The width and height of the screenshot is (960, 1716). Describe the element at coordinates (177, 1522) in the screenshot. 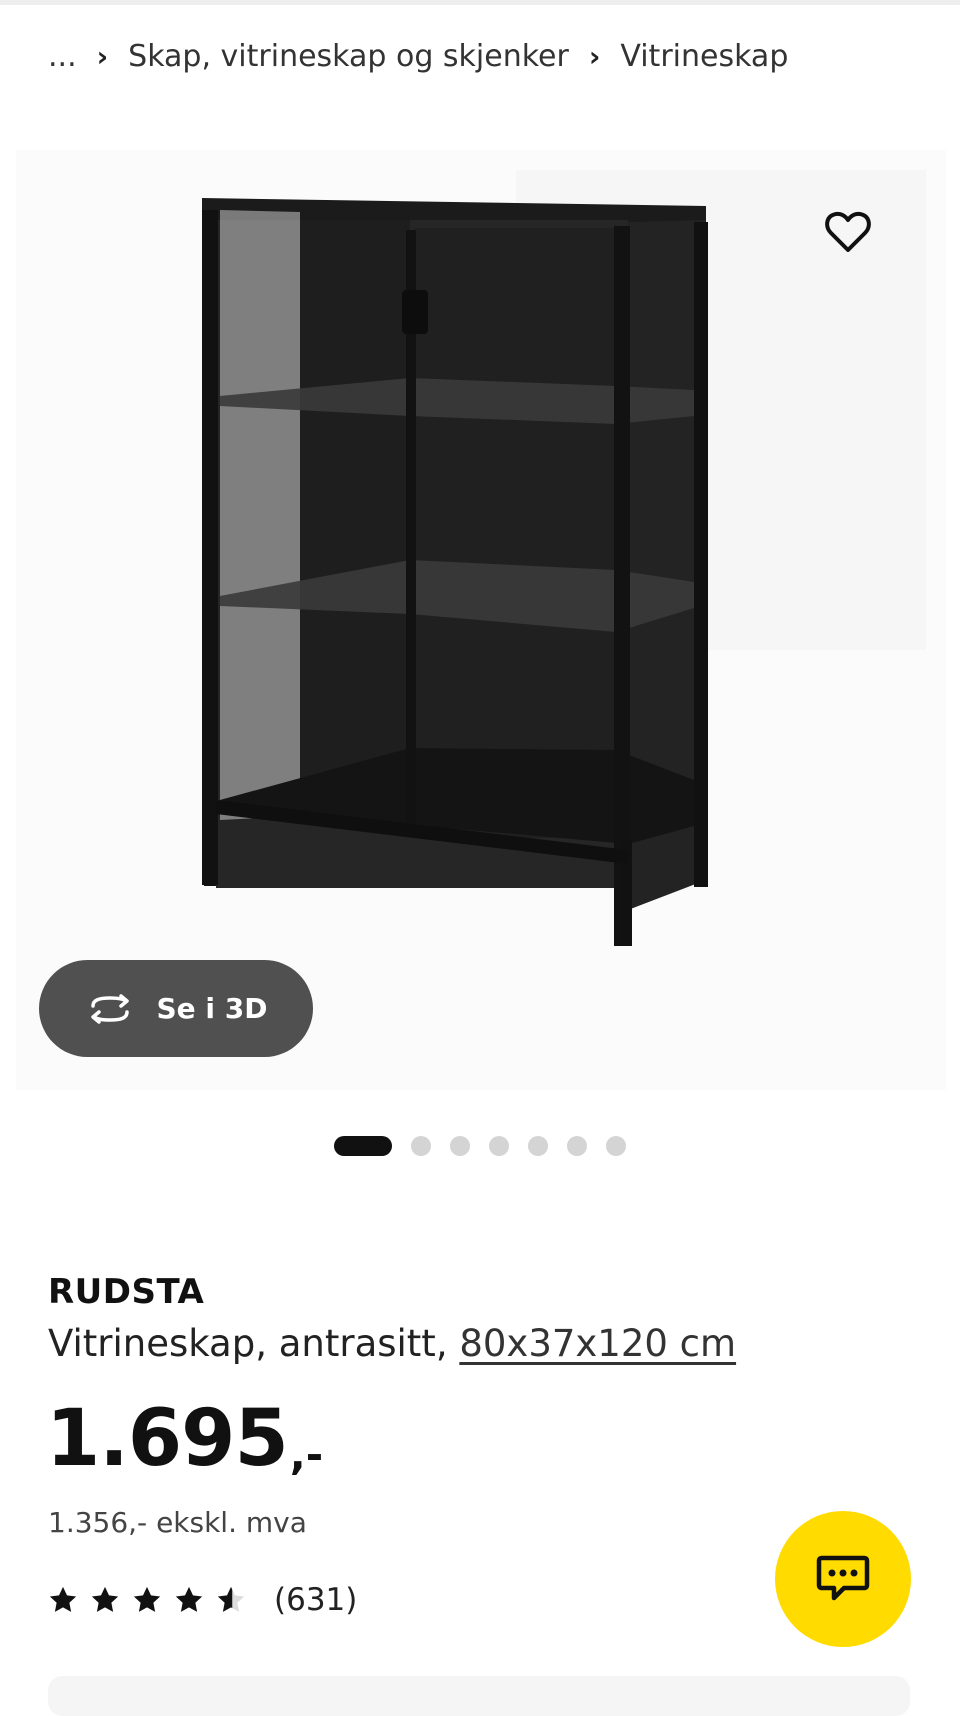

I see `price-excl-vat: 1.356,- ekskl. mva` at that location.